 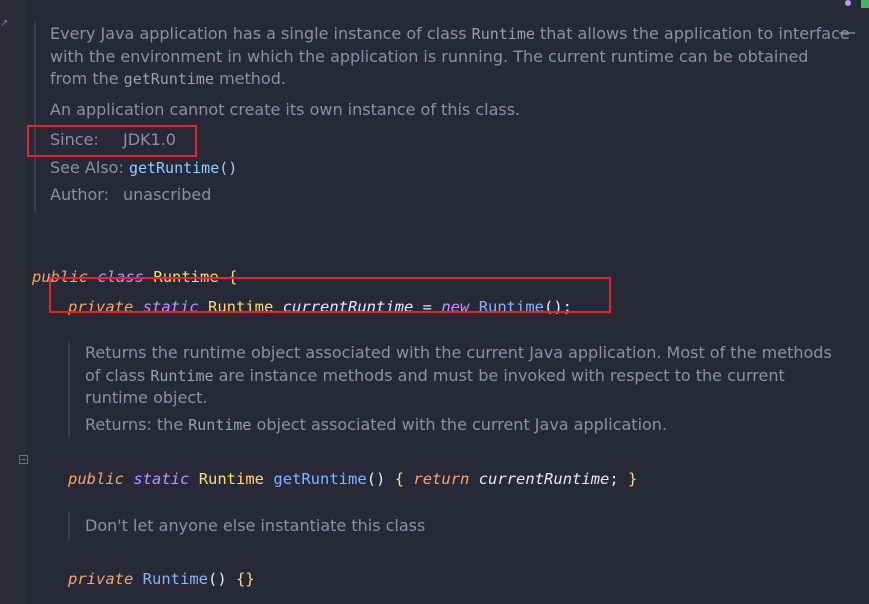 What do you see at coordinates (161, 479) in the screenshot?
I see `keyword: static` at bounding box center [161, 479].